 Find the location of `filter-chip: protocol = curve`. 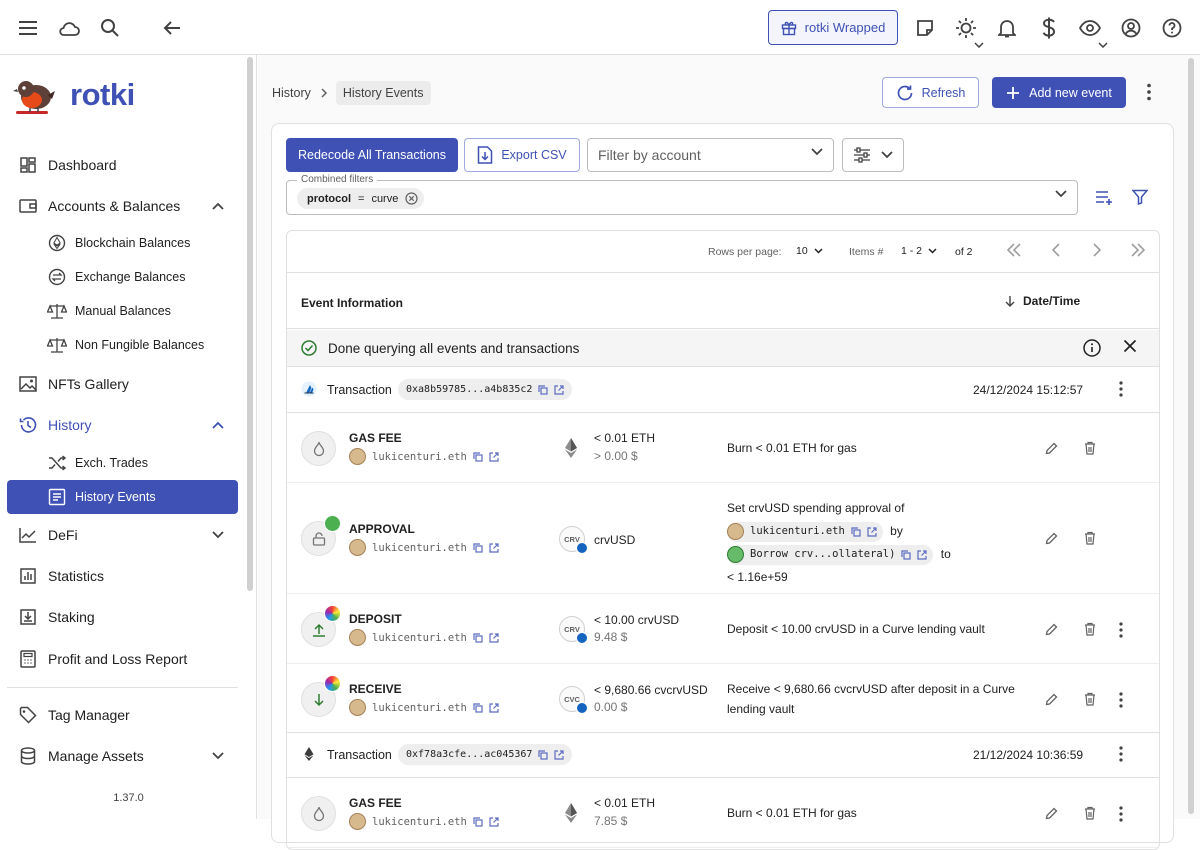

filter-chip: protocol = curve is located at coordinates (361, 198).